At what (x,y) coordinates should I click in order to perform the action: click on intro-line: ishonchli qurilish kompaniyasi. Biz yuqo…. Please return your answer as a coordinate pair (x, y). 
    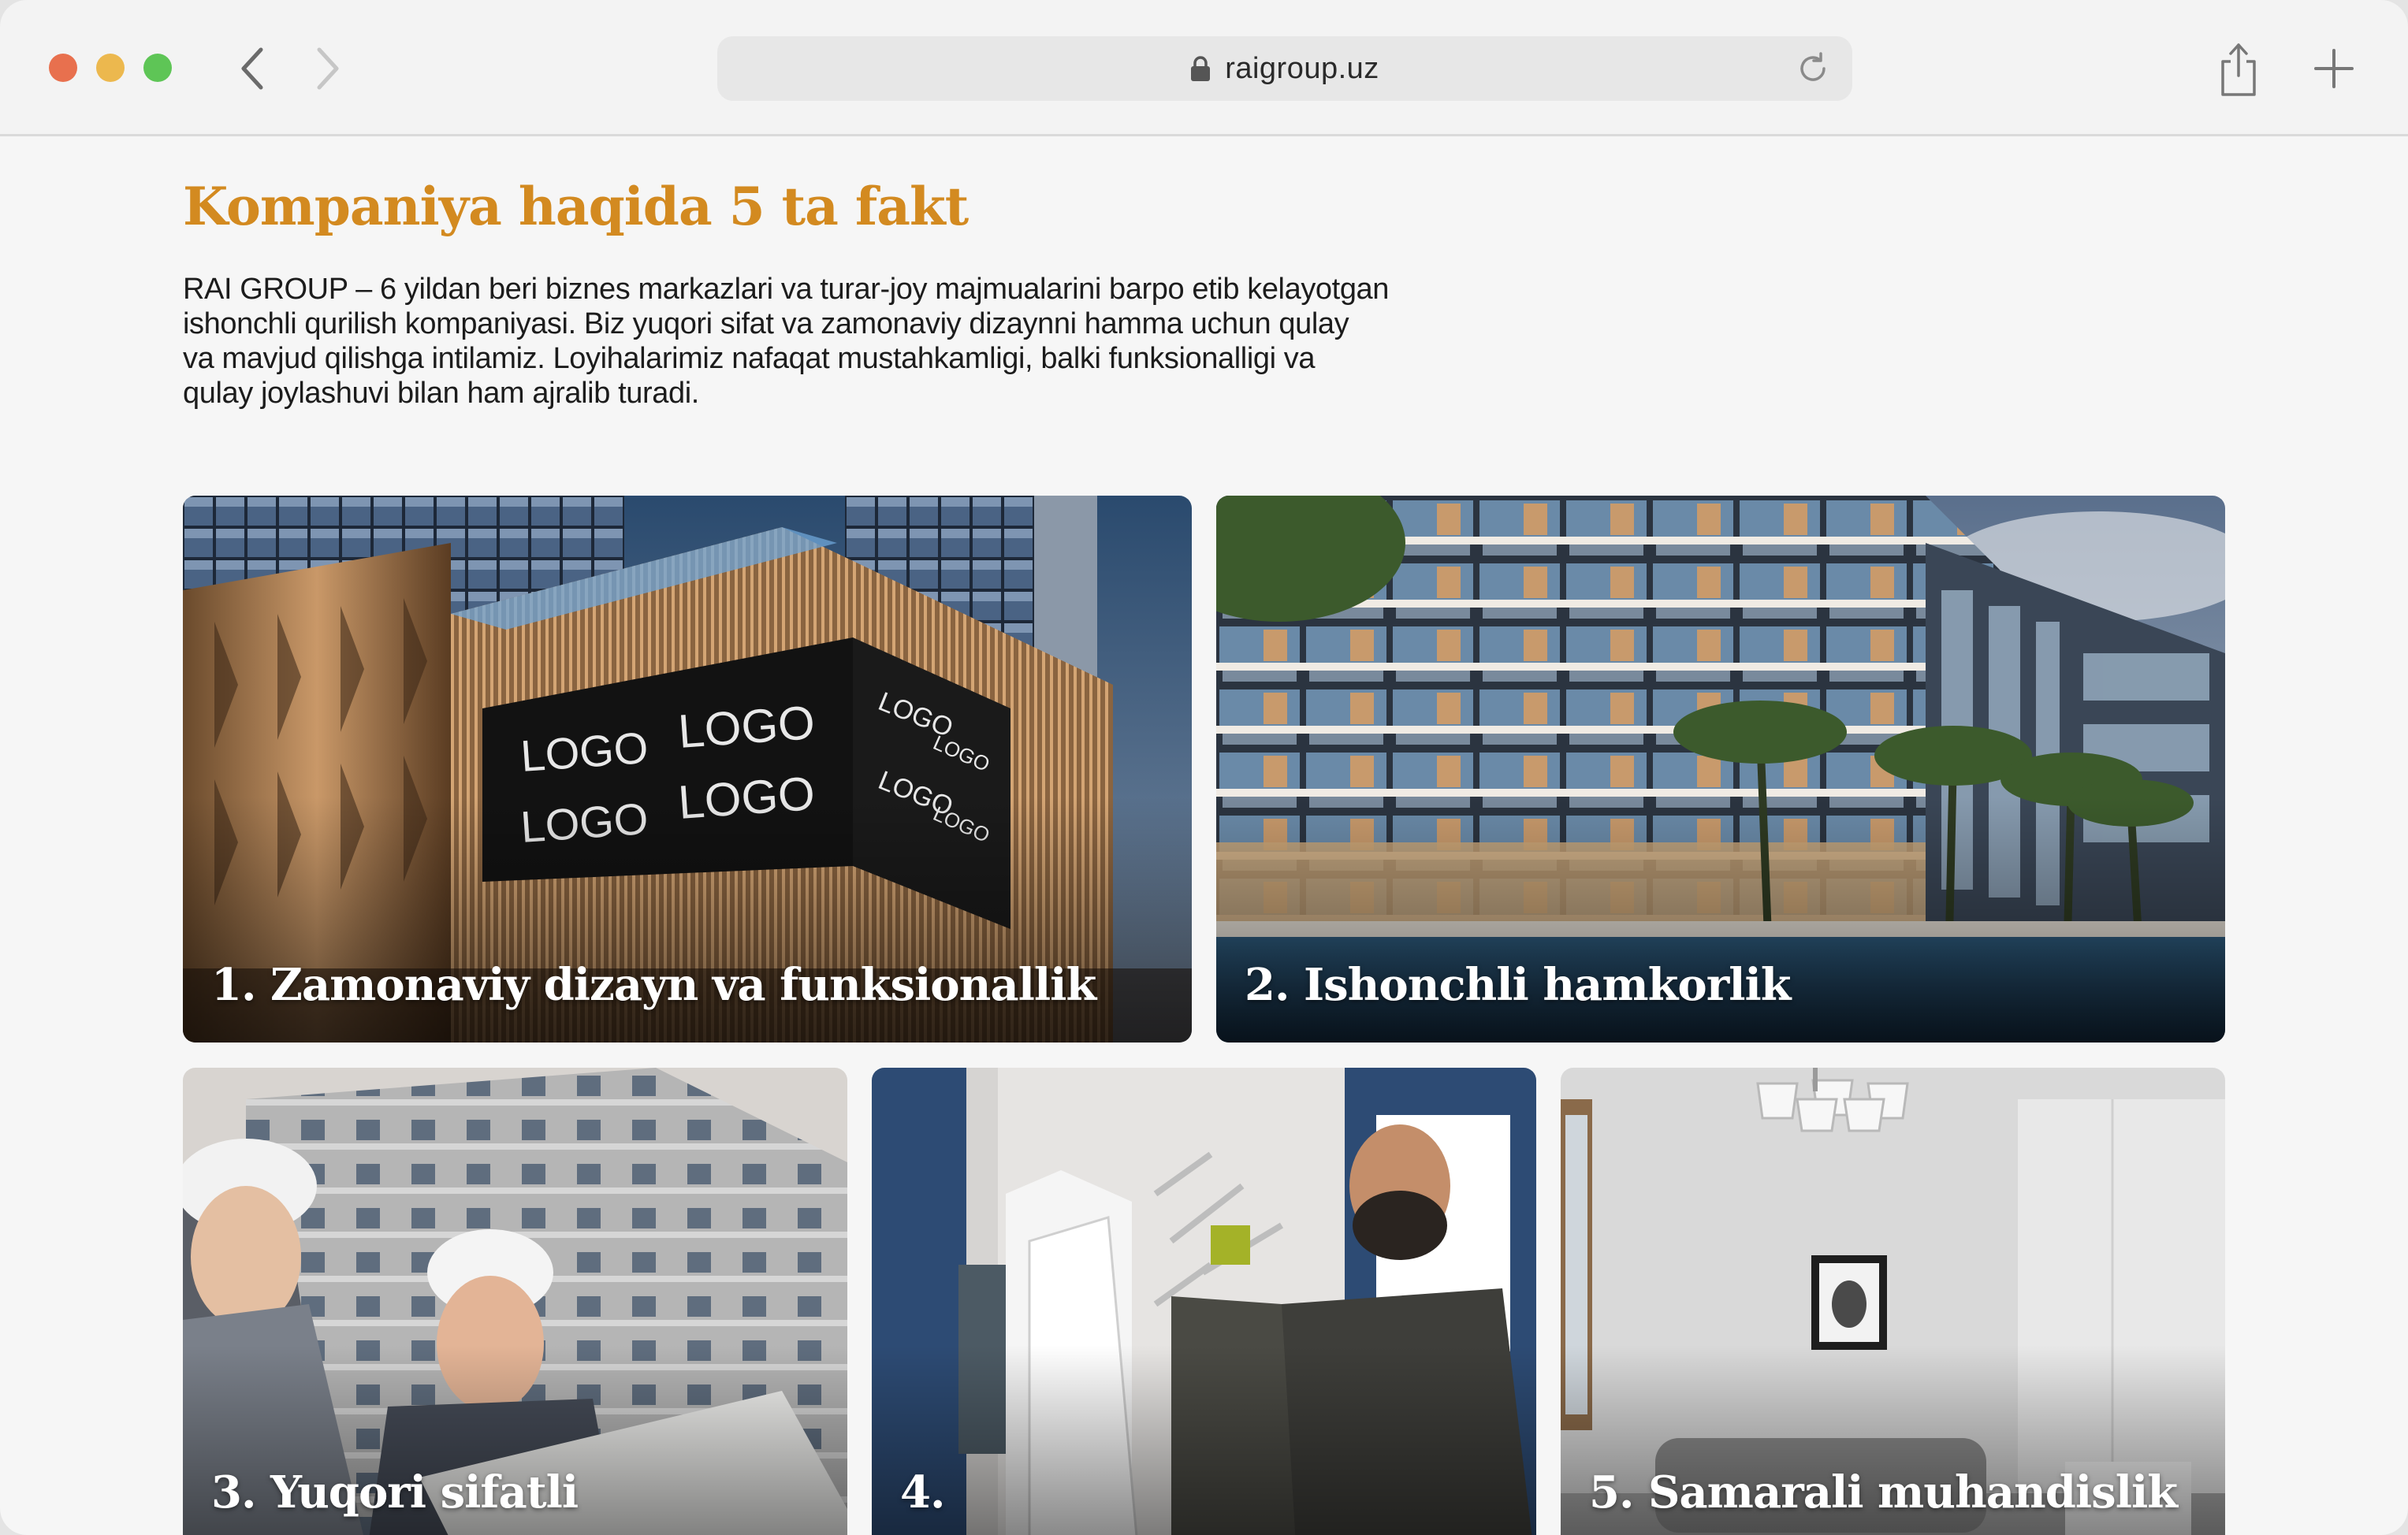
    Looking at the image, I should click on (766, 323).